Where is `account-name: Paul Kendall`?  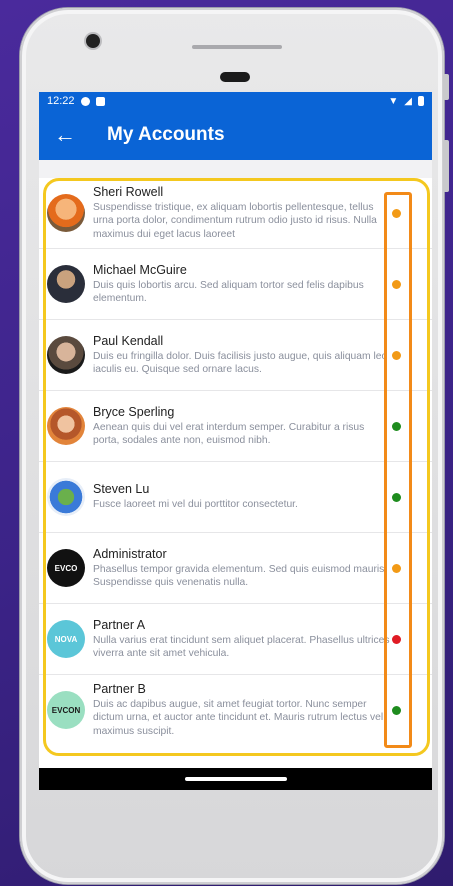
account-name: Paul Kendall is located at coordinates (128, 340).